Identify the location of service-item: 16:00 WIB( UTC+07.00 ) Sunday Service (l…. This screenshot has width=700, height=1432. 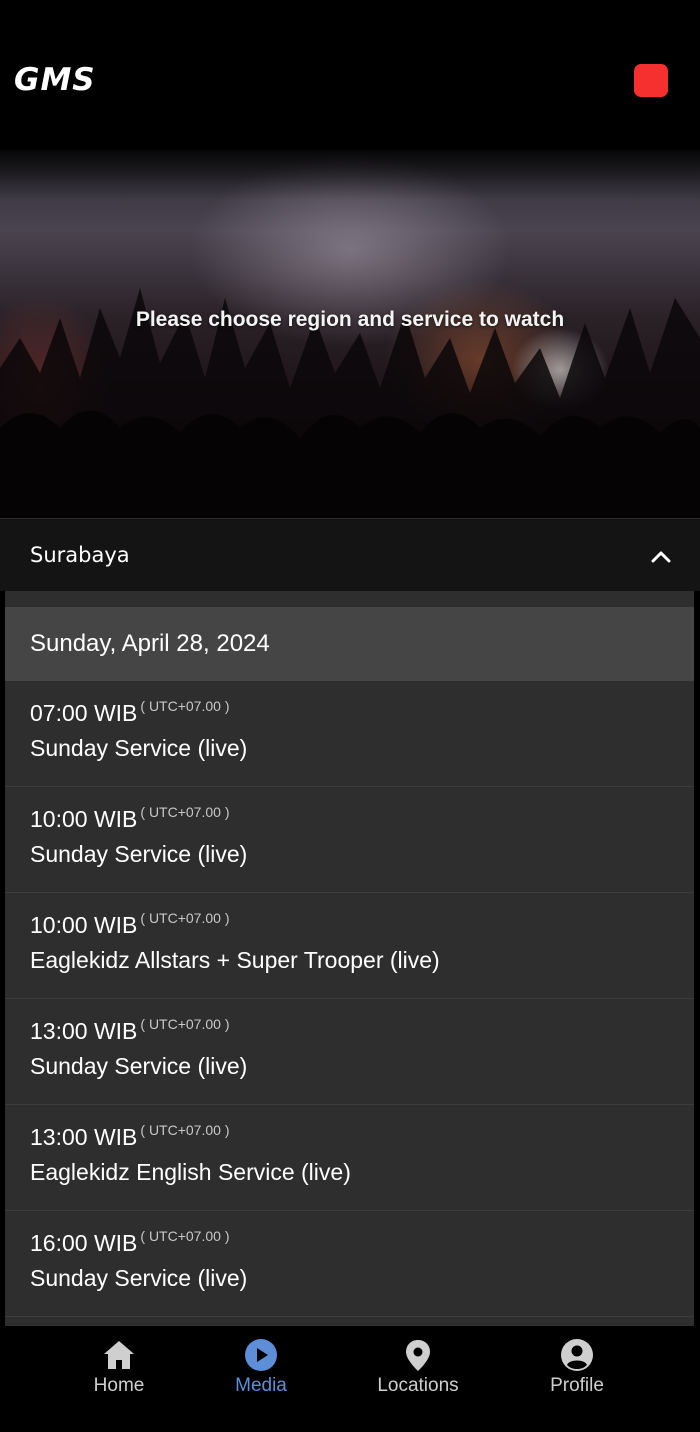
(349, 1264).